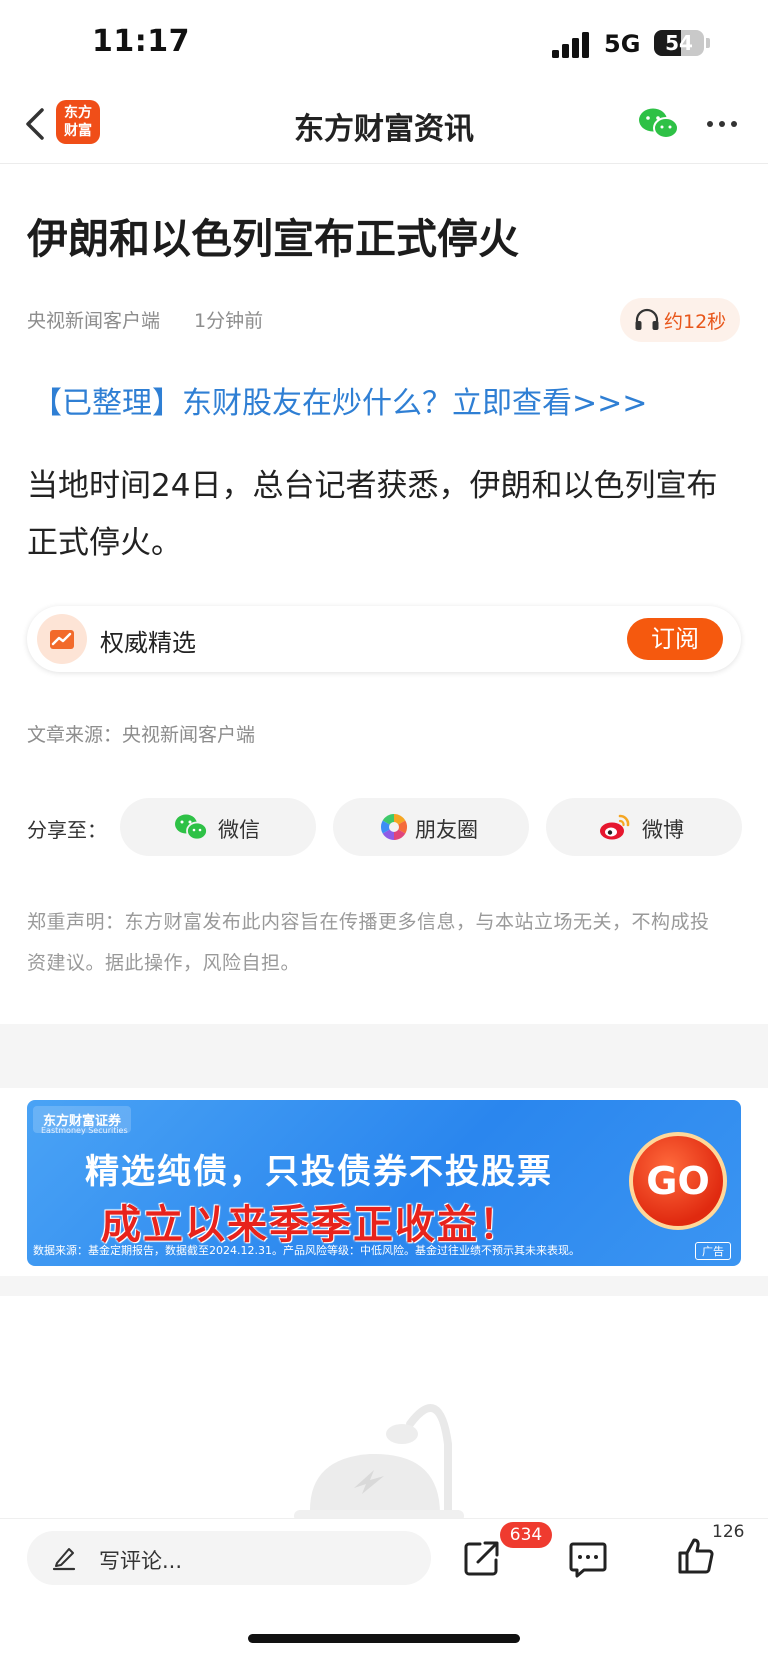 This screenshot has width=768, height=1663. I want to click on loading-illustration, so click(379, 1463).